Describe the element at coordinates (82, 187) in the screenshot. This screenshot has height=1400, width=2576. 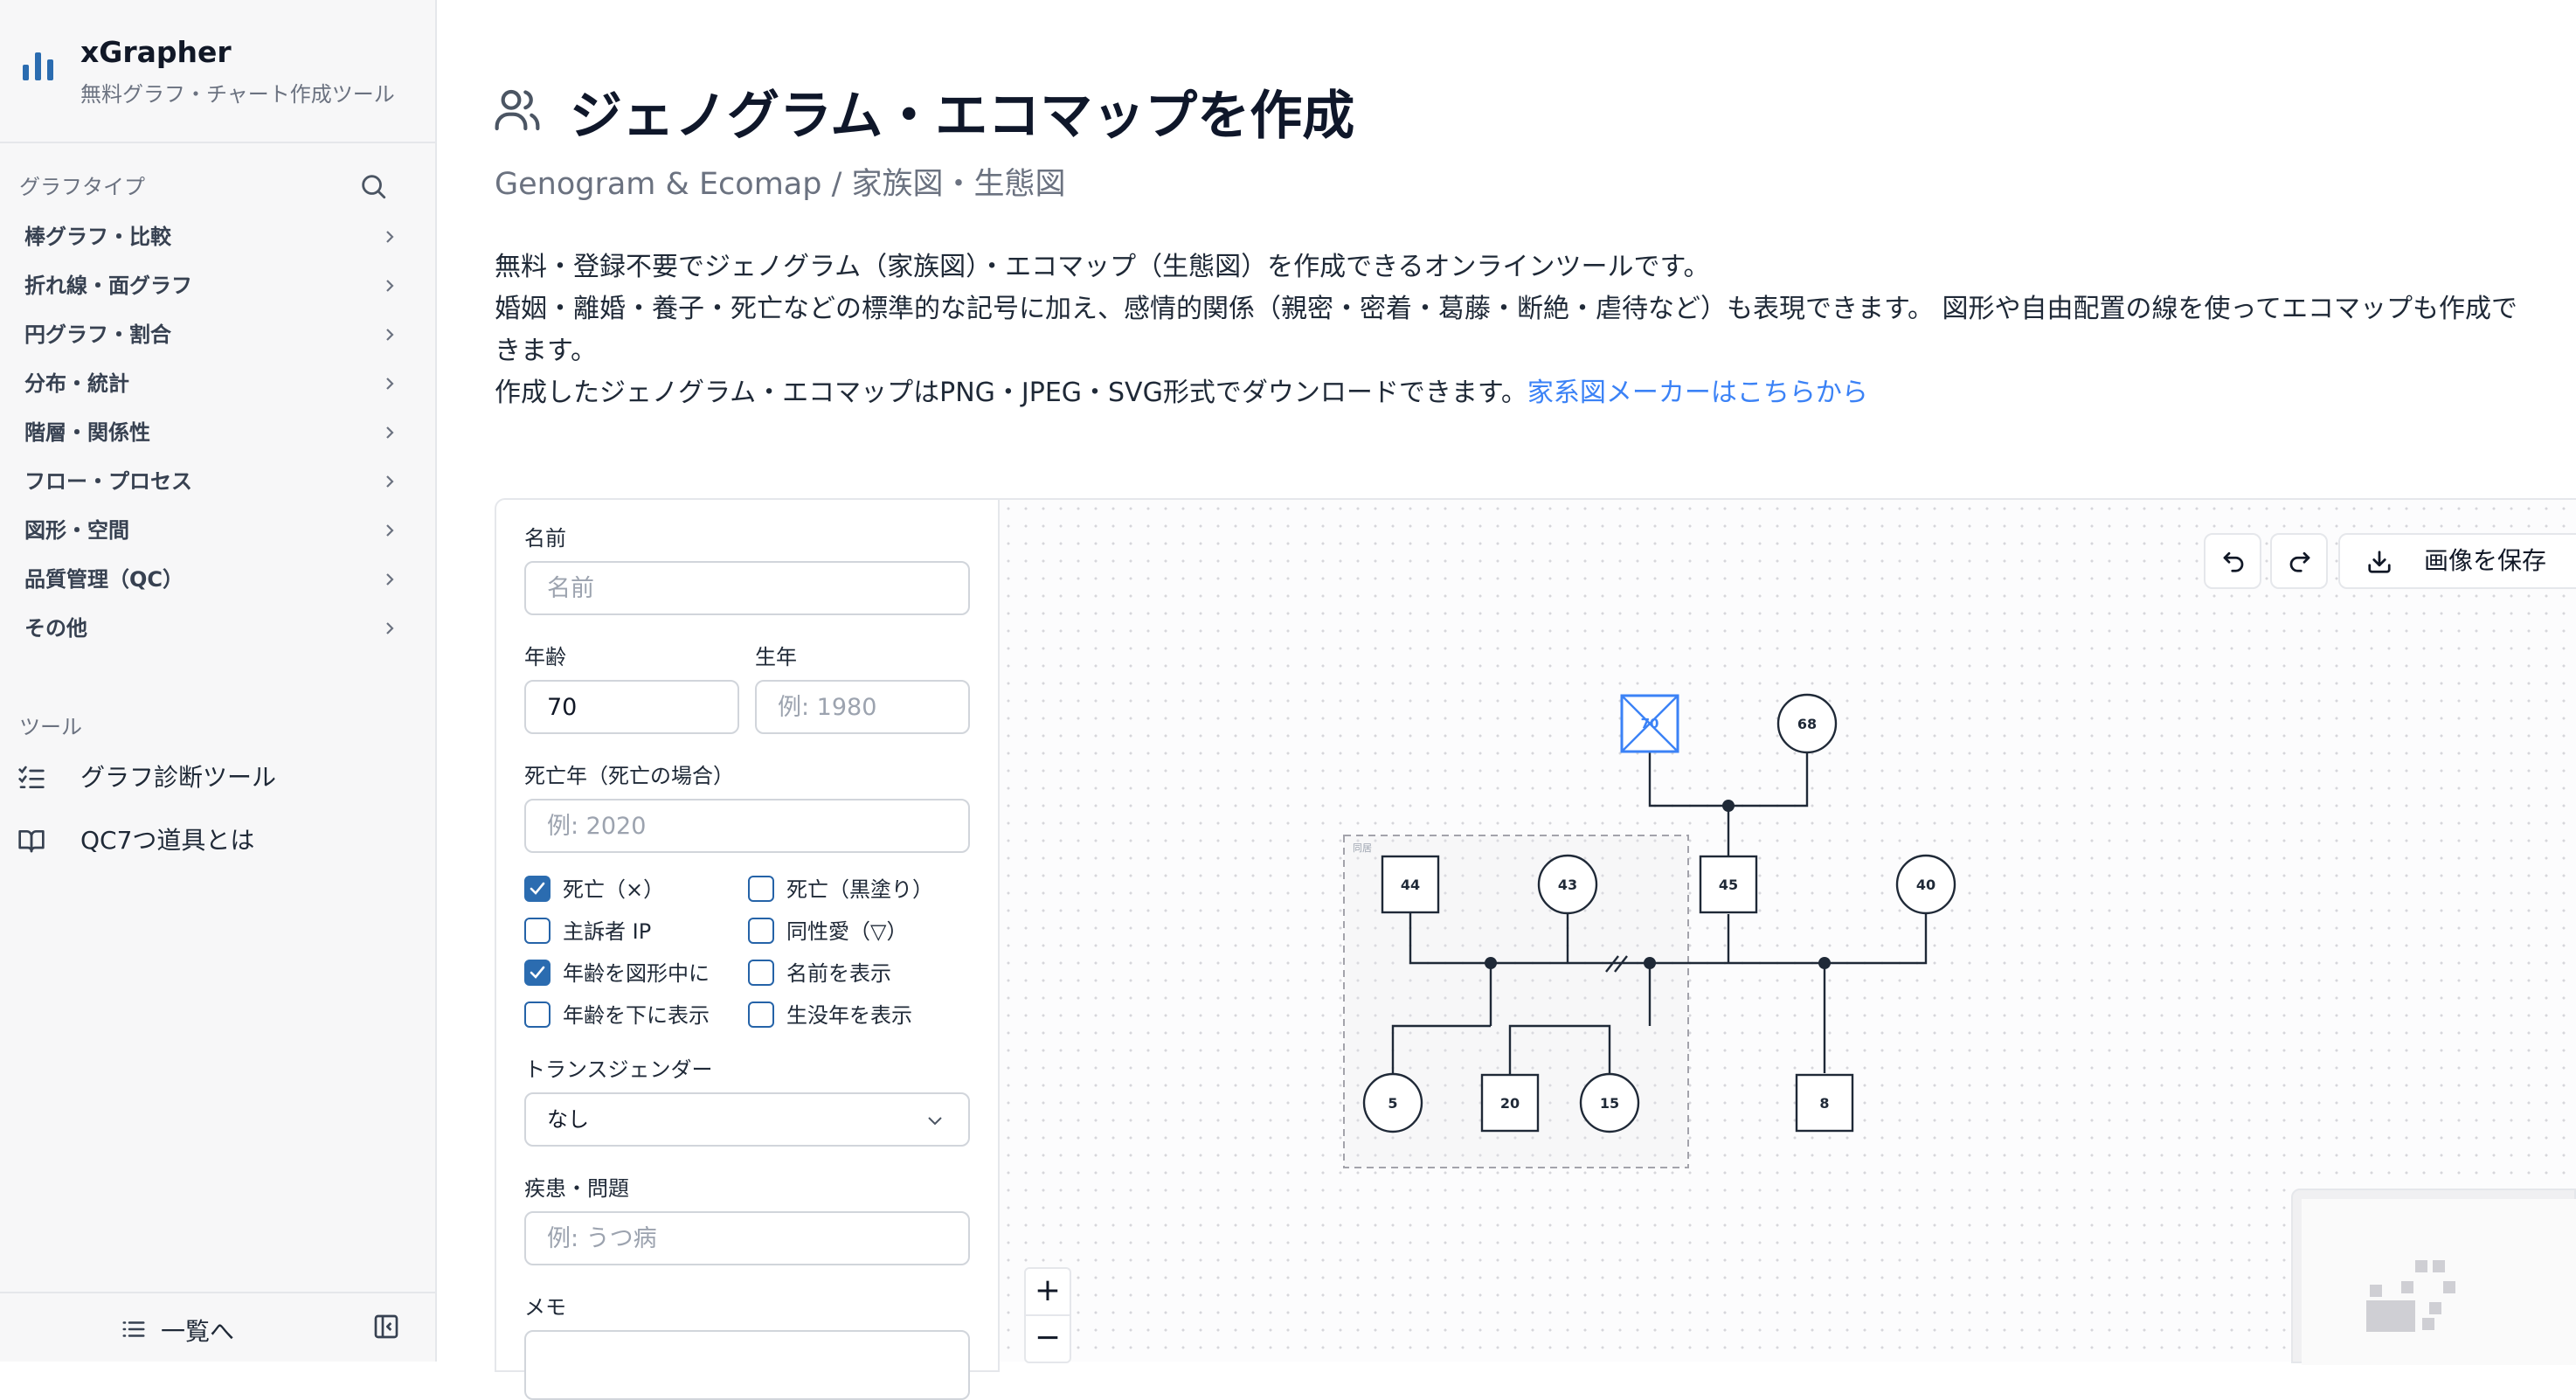
I see `graph-types-label: グラフタイプ` at that location.